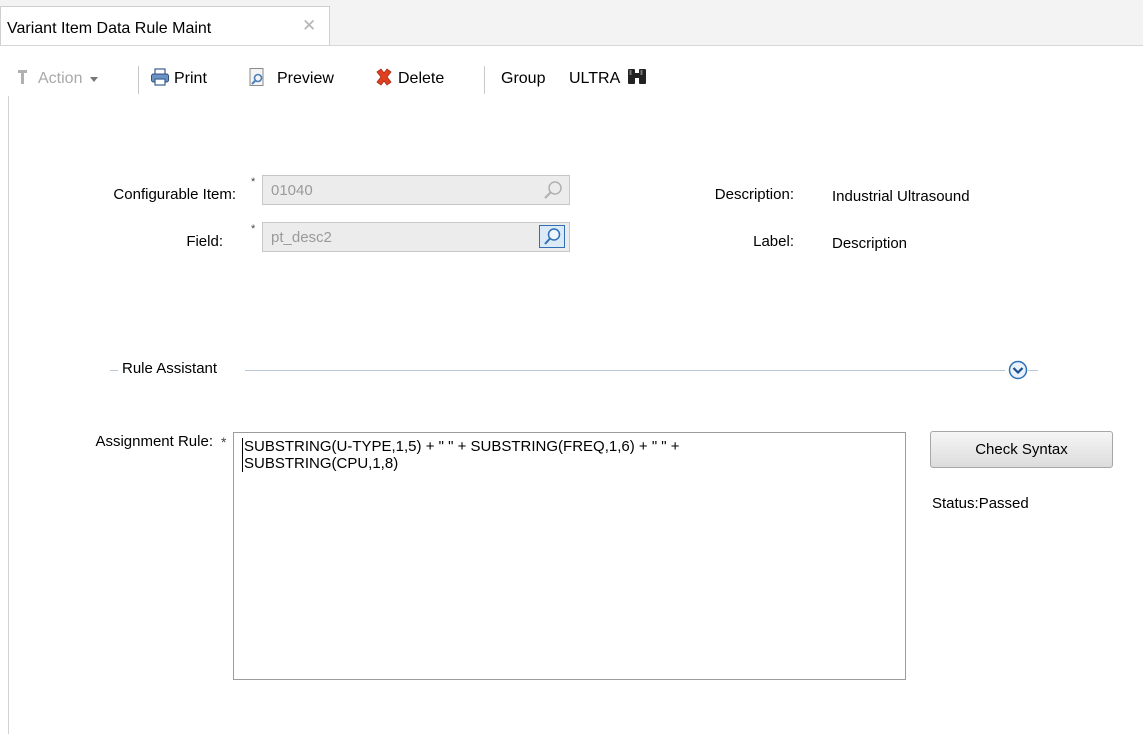 The image size is (1143, 734). Describe the element at coordinates (421, 78) in the screenshot. I see `delete-label: Delete` at that location.